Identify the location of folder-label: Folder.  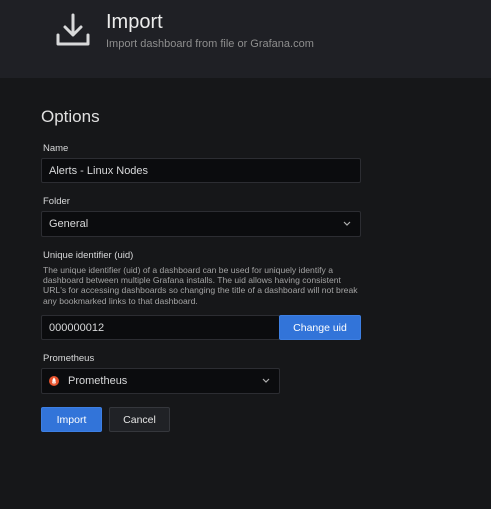
(56, 201).